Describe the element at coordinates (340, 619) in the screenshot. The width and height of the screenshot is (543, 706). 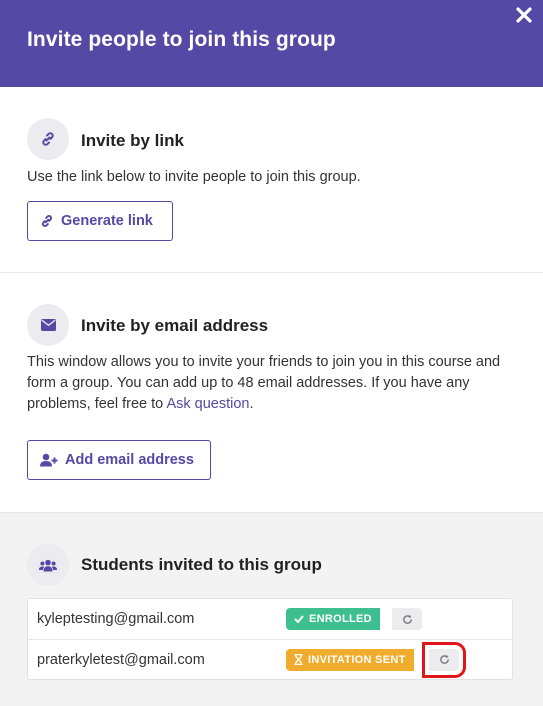
I see `status-label: ENROLLED` at that location.